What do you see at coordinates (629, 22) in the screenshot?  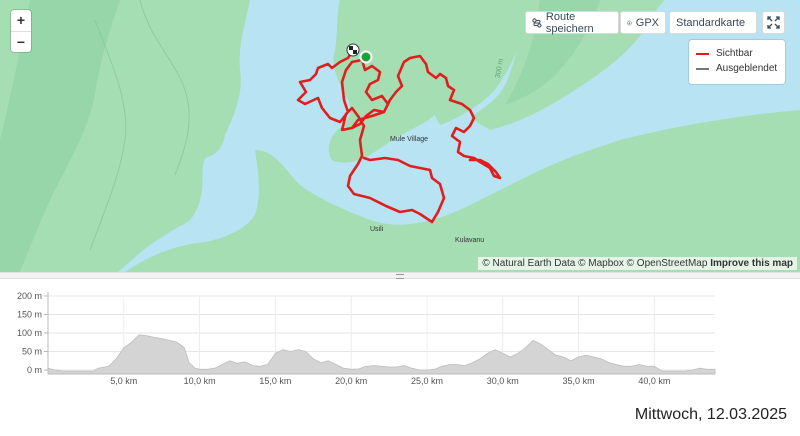 I see `download-icon` at bounding box center [629, 22].